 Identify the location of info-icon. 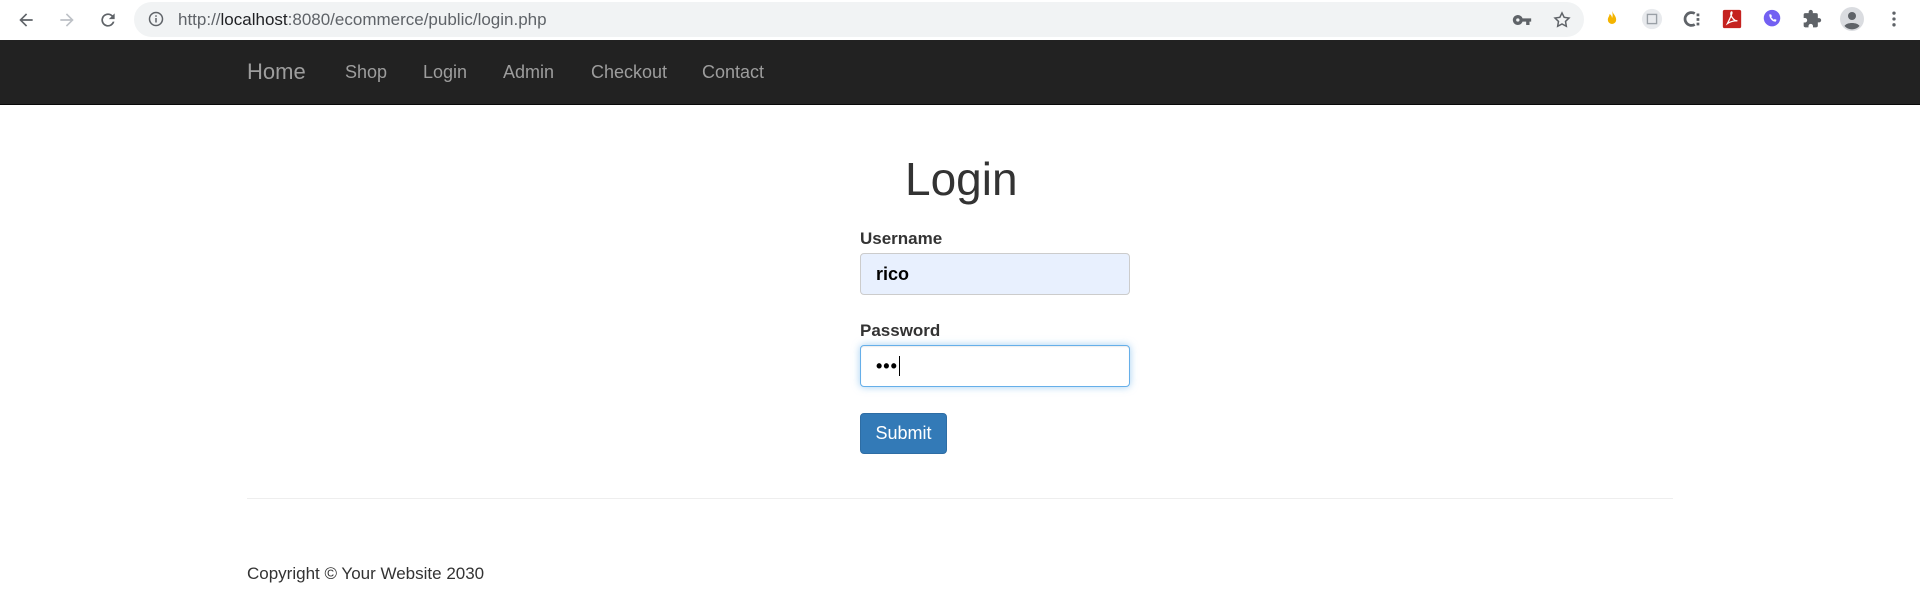
(156, 19).